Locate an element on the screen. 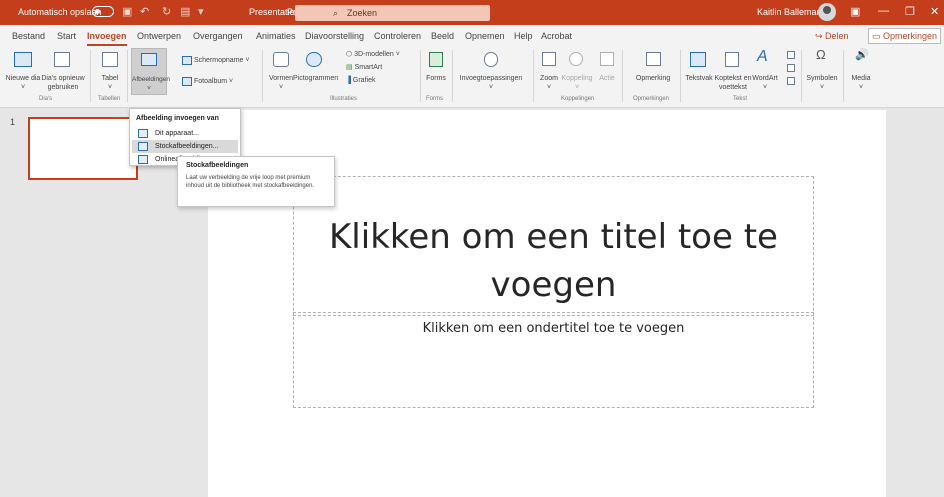 The image size is (944, 497). header-footer-button: Koptekst en voettekst is located at coordinates (733, 83).